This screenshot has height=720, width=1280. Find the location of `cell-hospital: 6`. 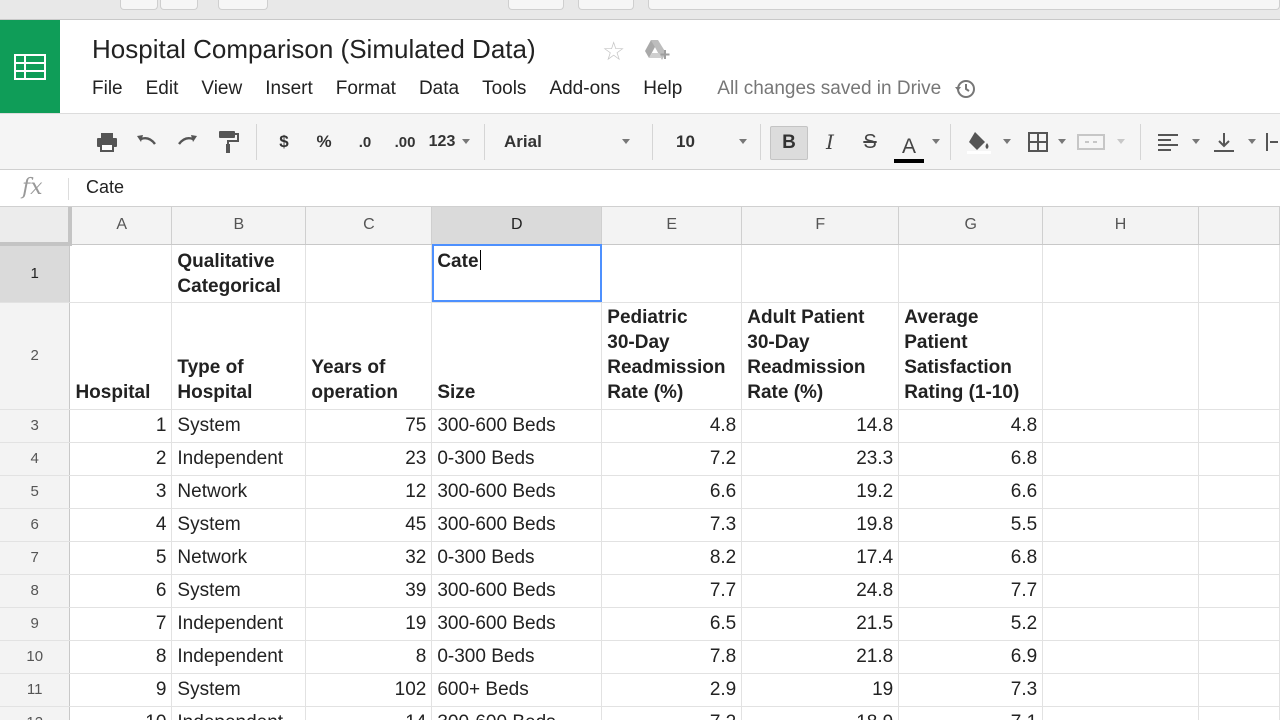

cell-hospital: 6 is located at coordinates (121, 591).